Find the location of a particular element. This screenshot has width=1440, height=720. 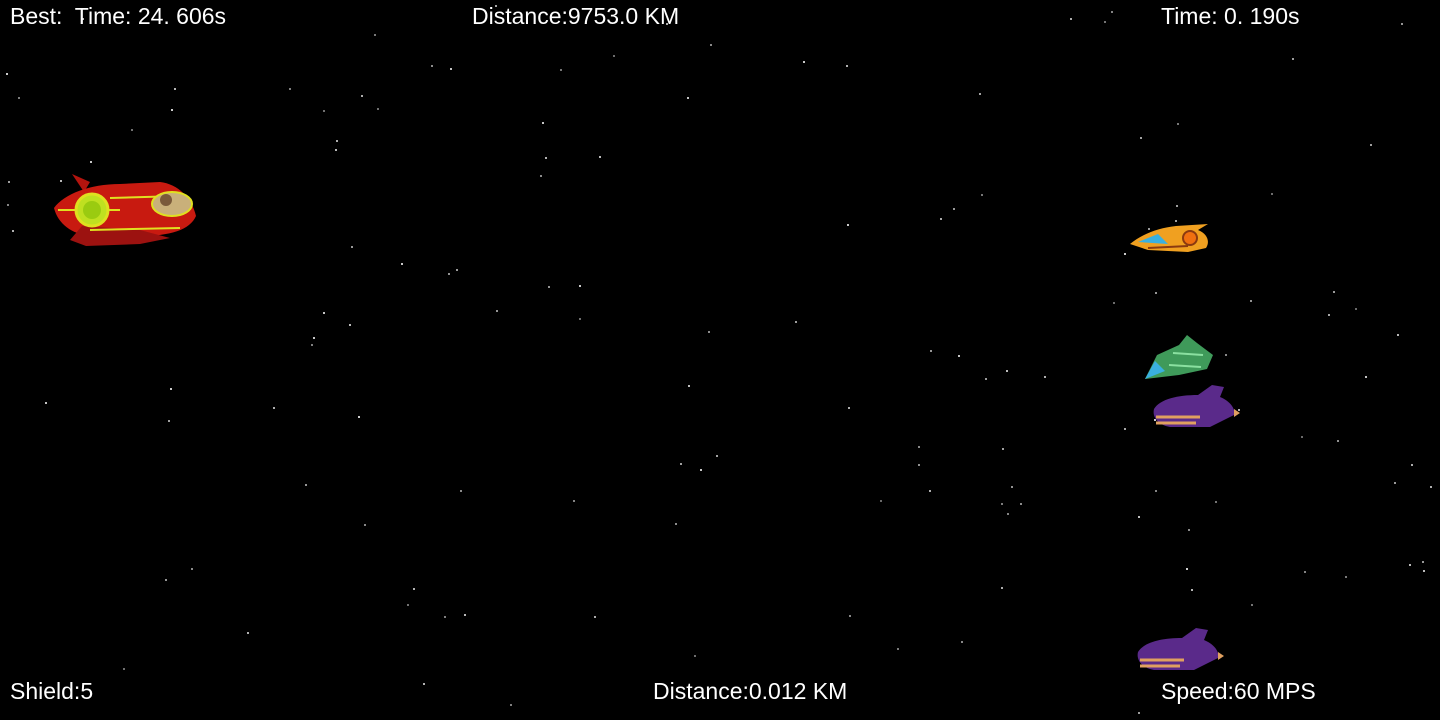

player-ship is located at coordinates (125, 210).